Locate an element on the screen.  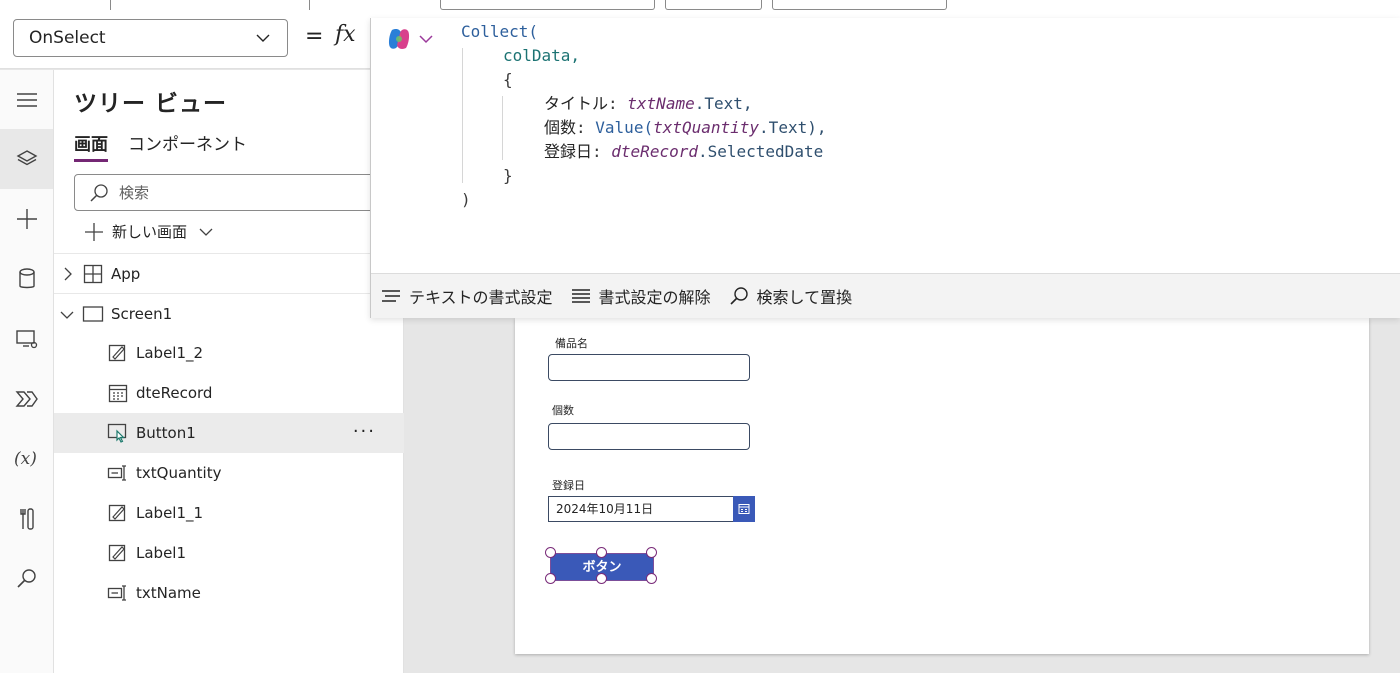
quantity-input is located at coordinates (649, 436).